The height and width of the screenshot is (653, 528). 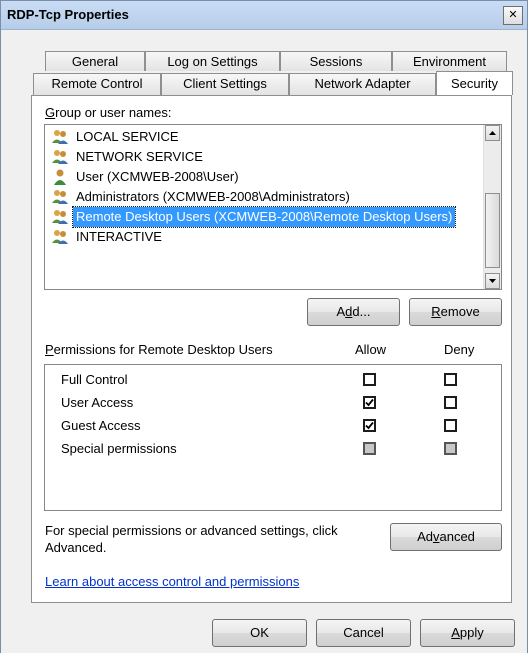 What do you see at coordinates (450, 448) in the screenshot?
I see `special-permissions-deny-checkbox` at bounding box center [450, 448].